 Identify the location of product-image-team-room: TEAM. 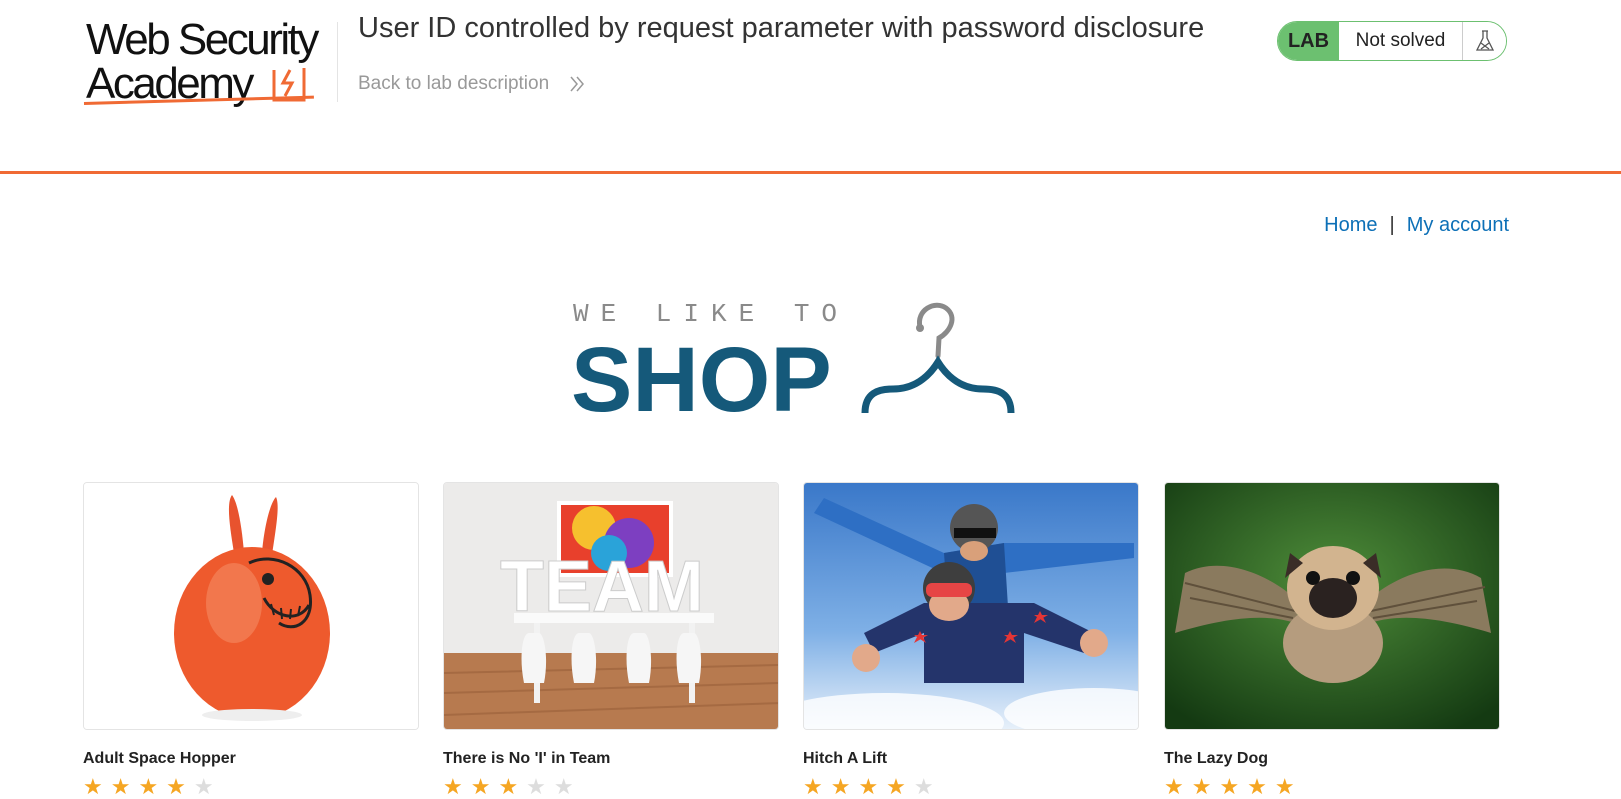
(611, 606).